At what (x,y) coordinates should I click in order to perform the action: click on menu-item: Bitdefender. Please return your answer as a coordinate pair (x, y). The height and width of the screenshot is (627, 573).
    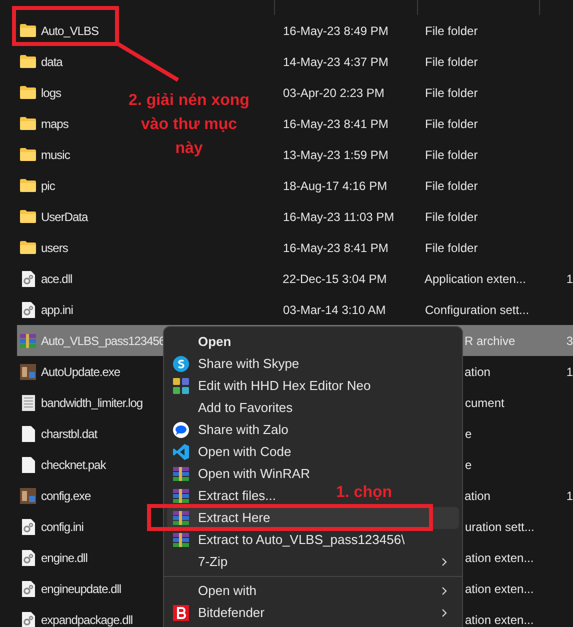
    Looking at the image, I should click on (313, 613).